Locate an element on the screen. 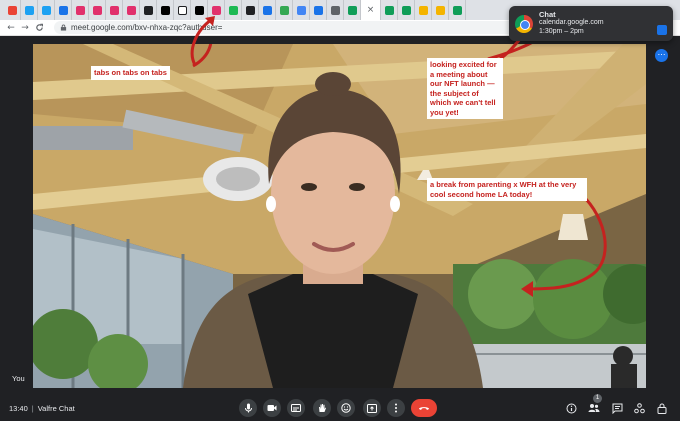  end-call-icon is located at coordinates (424, 408).